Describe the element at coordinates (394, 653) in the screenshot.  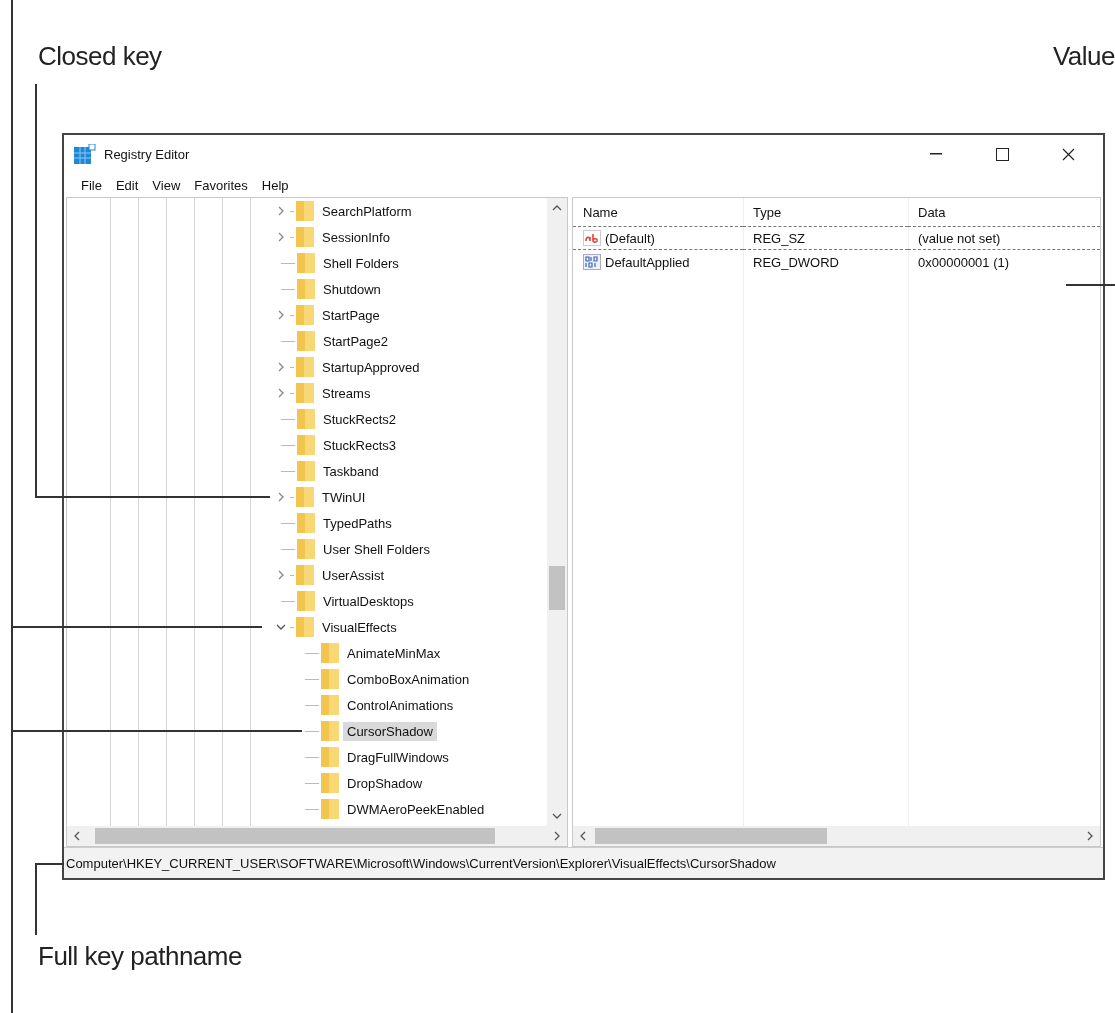
I see `tree-item: AnimateMinMax` at that location.